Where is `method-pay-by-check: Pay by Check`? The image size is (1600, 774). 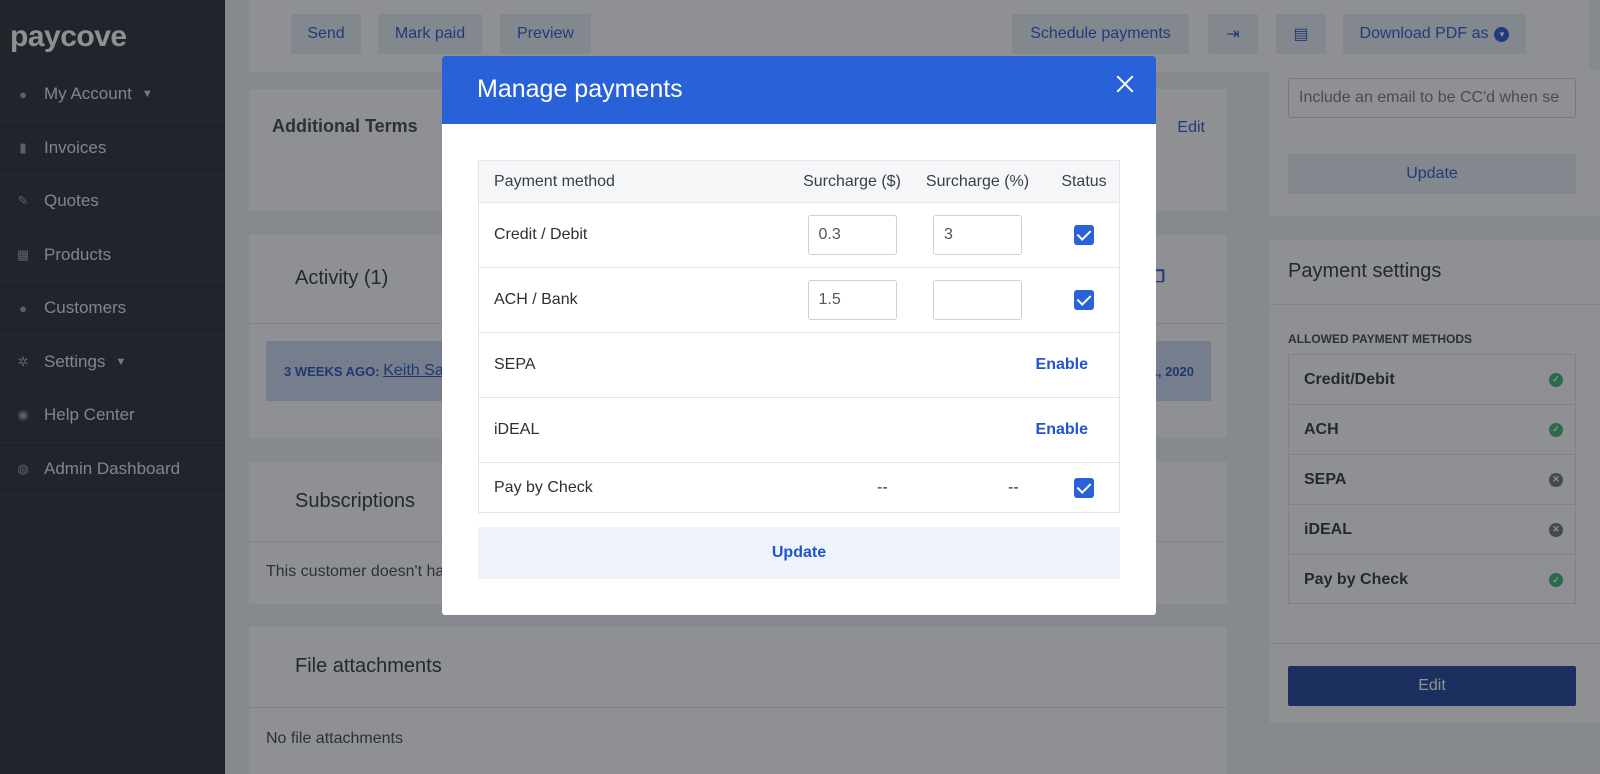
method-pay-by-check: Pay by Check is located at coordinates (543, 487).